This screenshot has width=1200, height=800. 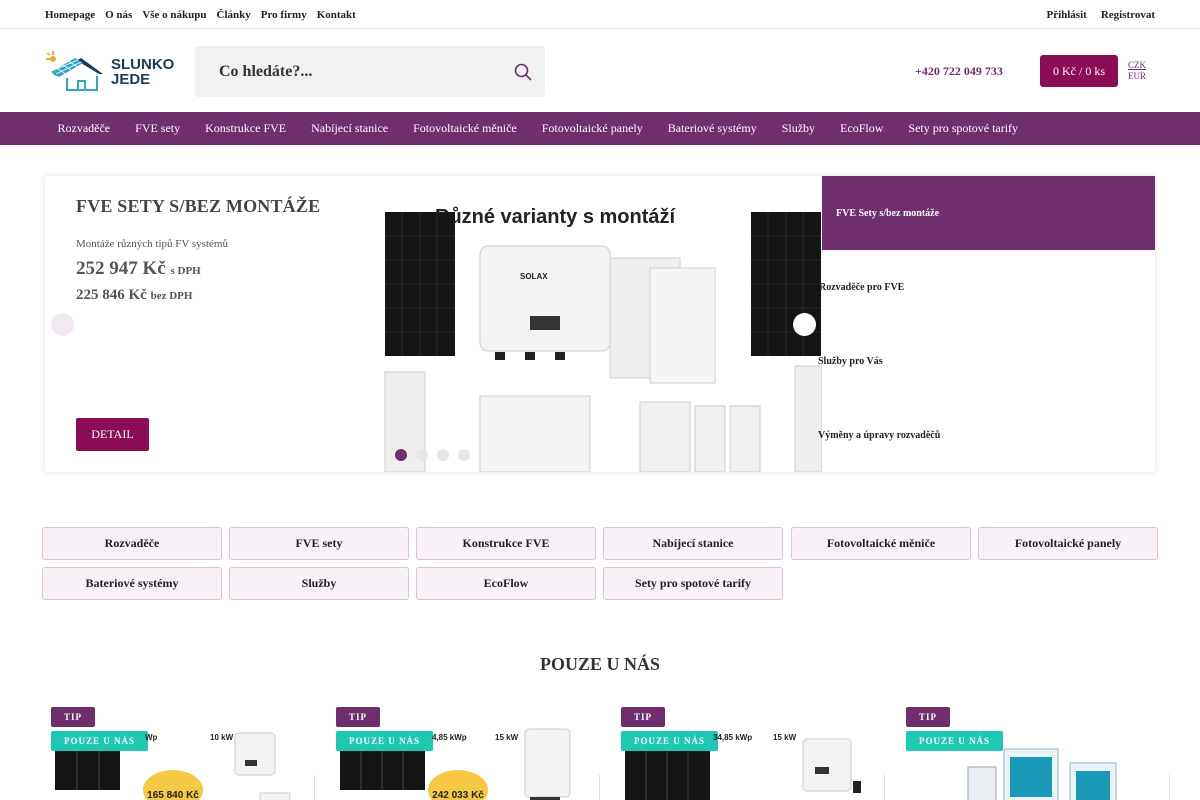 What do you see at coordinates (336, 15) in the screenshot?
I see `top-nav-contact: Kontakt` at bounding box center [336, 15].